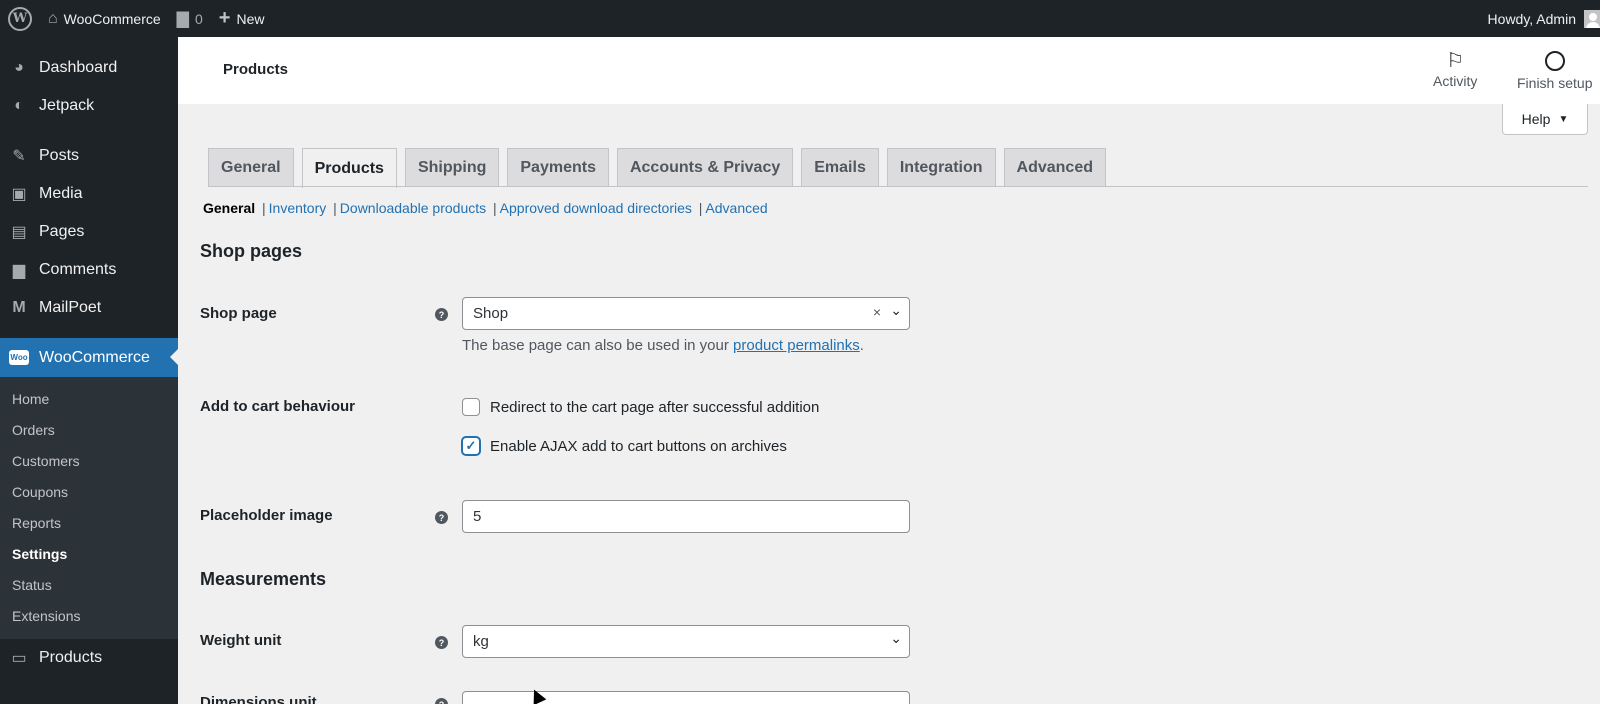 Image resolution: width=1600 pixels, height=704 pixels. Describe the element at coordinates (898, 186) in the screenshot. I see `tab-divider` at that location.